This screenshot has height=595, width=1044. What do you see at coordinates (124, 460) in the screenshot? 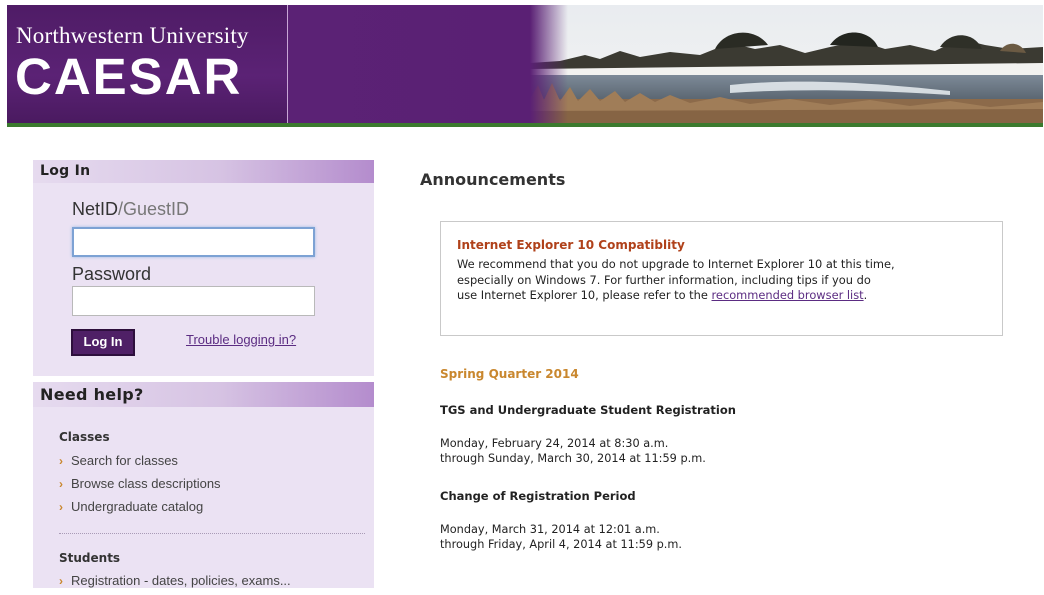
I see `help-link-label: Search for classes` at bounding box center [124, 460].